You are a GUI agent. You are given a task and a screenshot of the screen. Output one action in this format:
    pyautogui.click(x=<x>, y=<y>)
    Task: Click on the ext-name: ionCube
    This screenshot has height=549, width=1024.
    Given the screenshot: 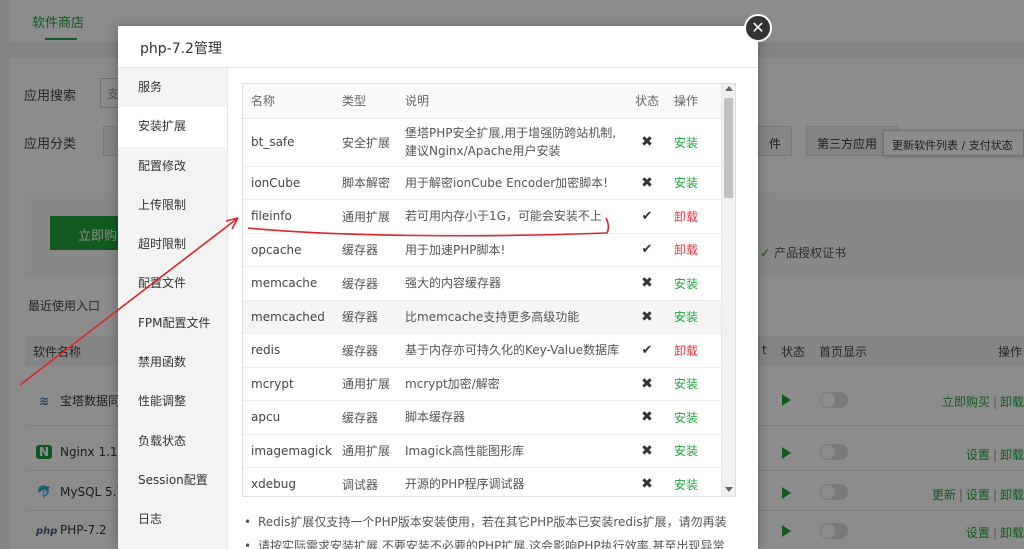 What is the action you would take?
    pyautogui.click(x=288, y=183)
    